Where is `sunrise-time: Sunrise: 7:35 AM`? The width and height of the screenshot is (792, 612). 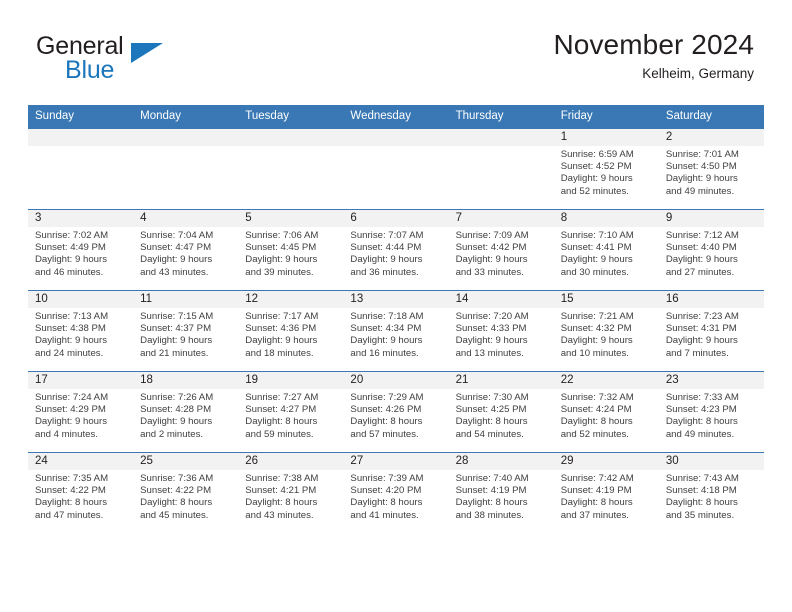 sunrise-time: Sunrise: 7:35 AM is located at coordinates (72, 478).